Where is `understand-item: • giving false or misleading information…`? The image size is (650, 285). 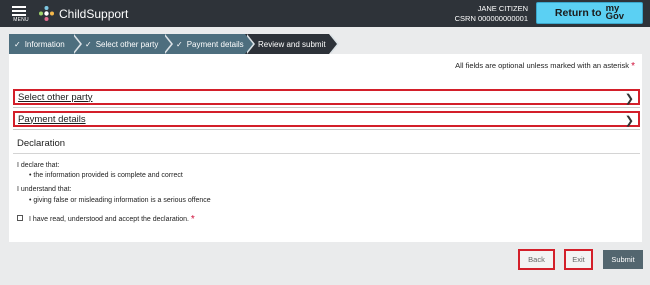
understand-item: • giving false or misleading information… is located at coordinates (120, 200).